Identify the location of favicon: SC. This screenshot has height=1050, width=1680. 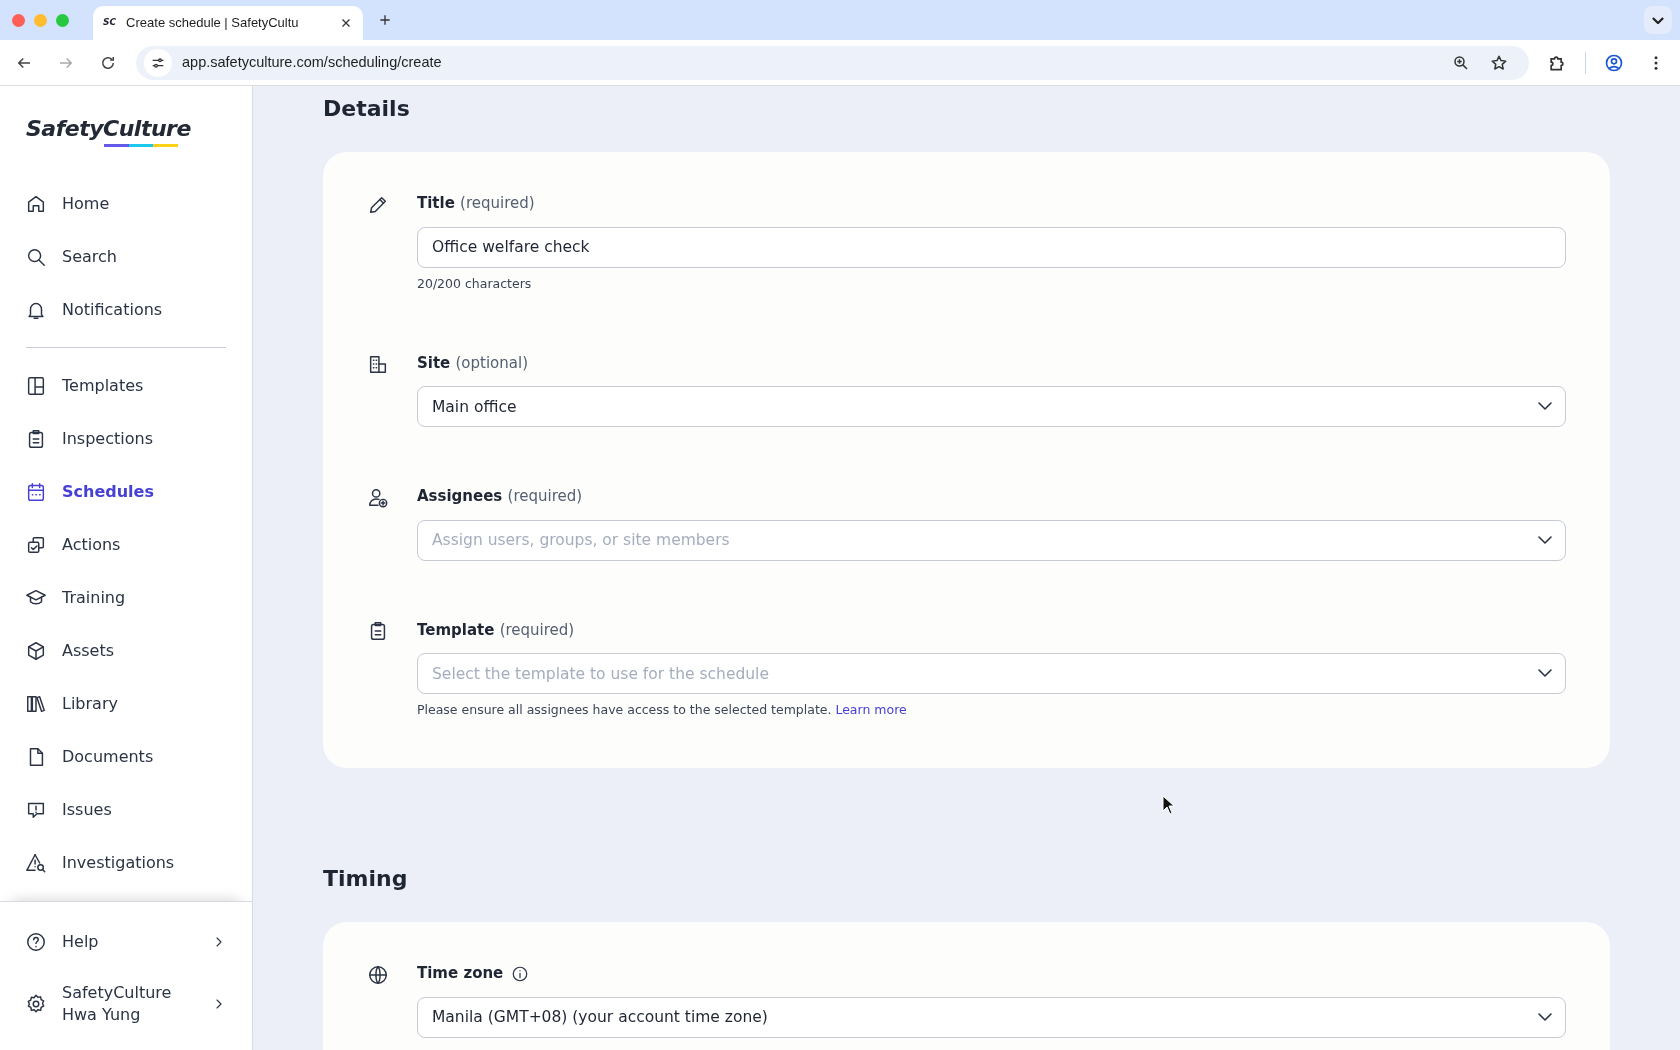
(110, 23).